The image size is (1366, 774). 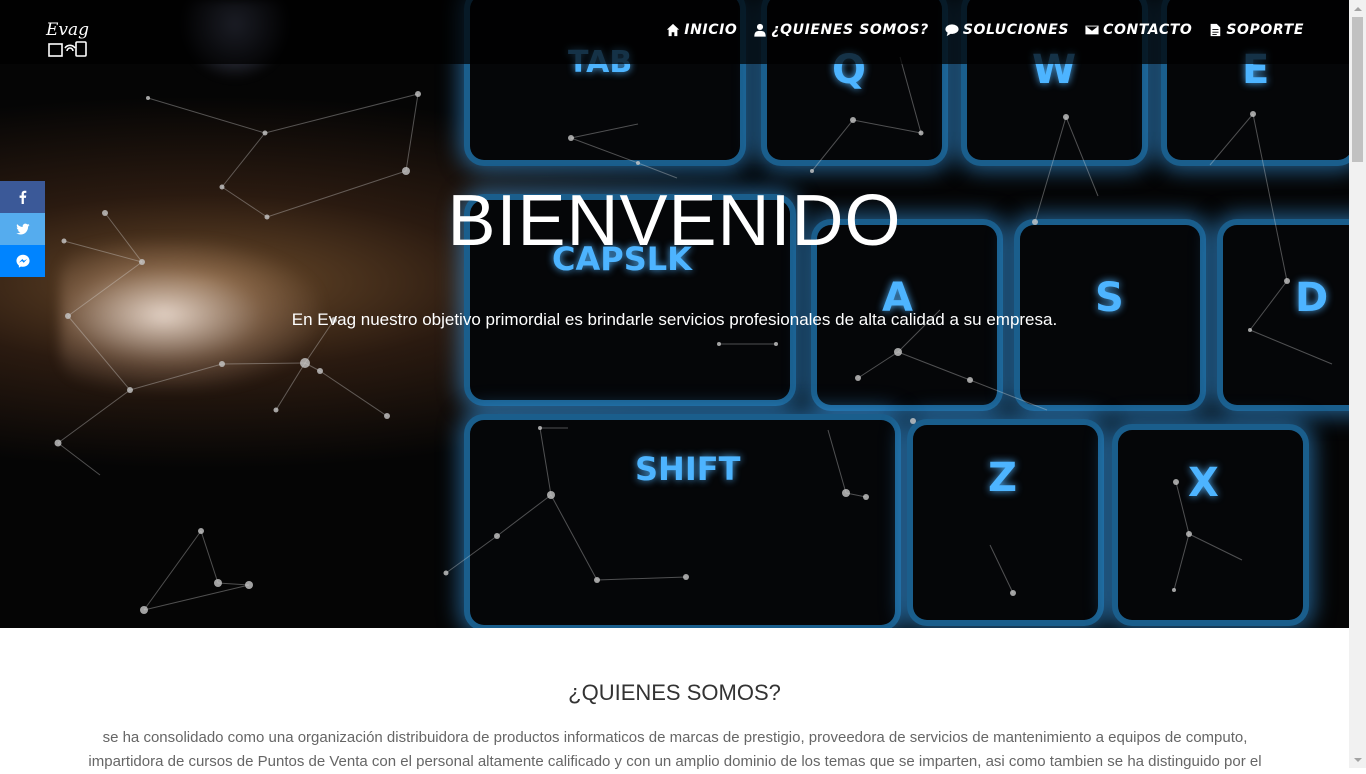 I want to click on twitter-icon, so click(x=22, y=229).